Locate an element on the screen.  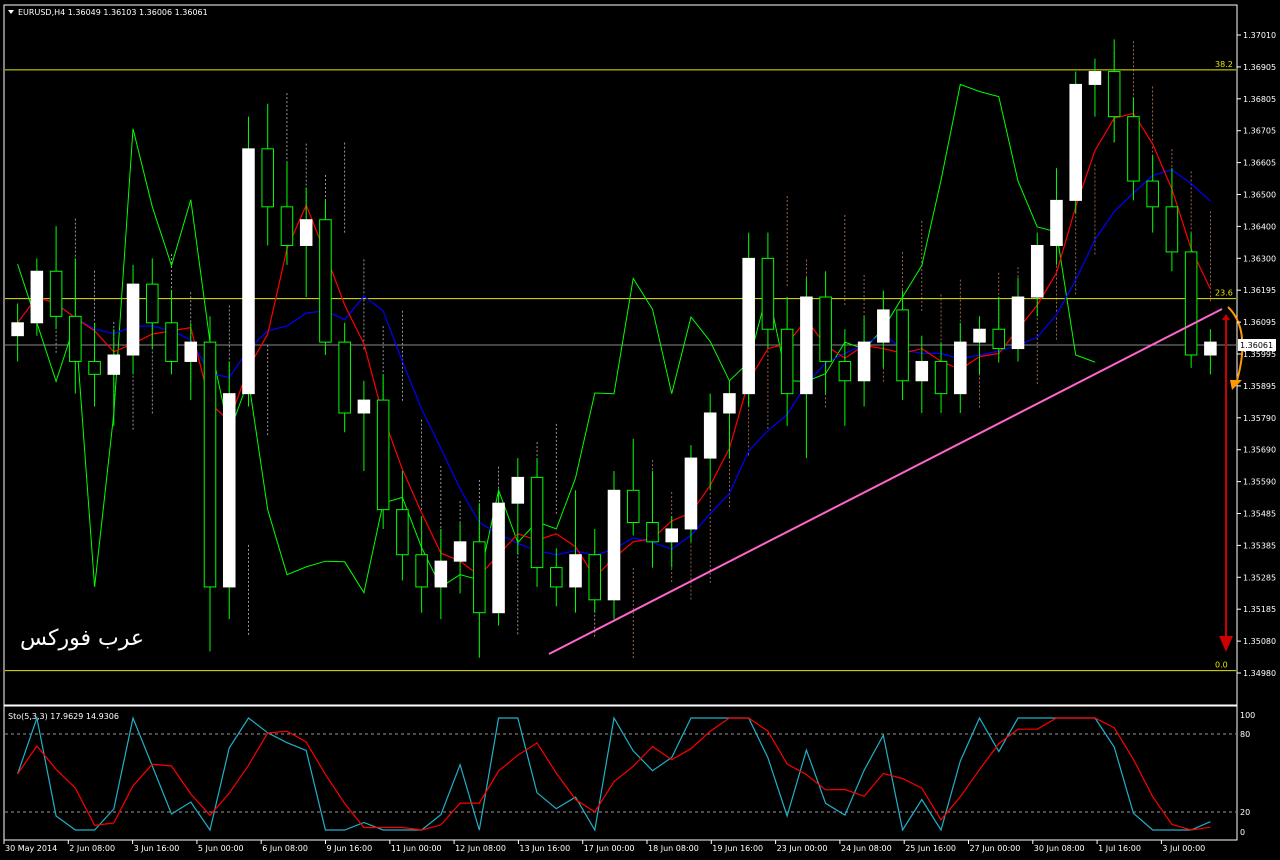
stochastic-main-line is located at coordinates (614, 773).